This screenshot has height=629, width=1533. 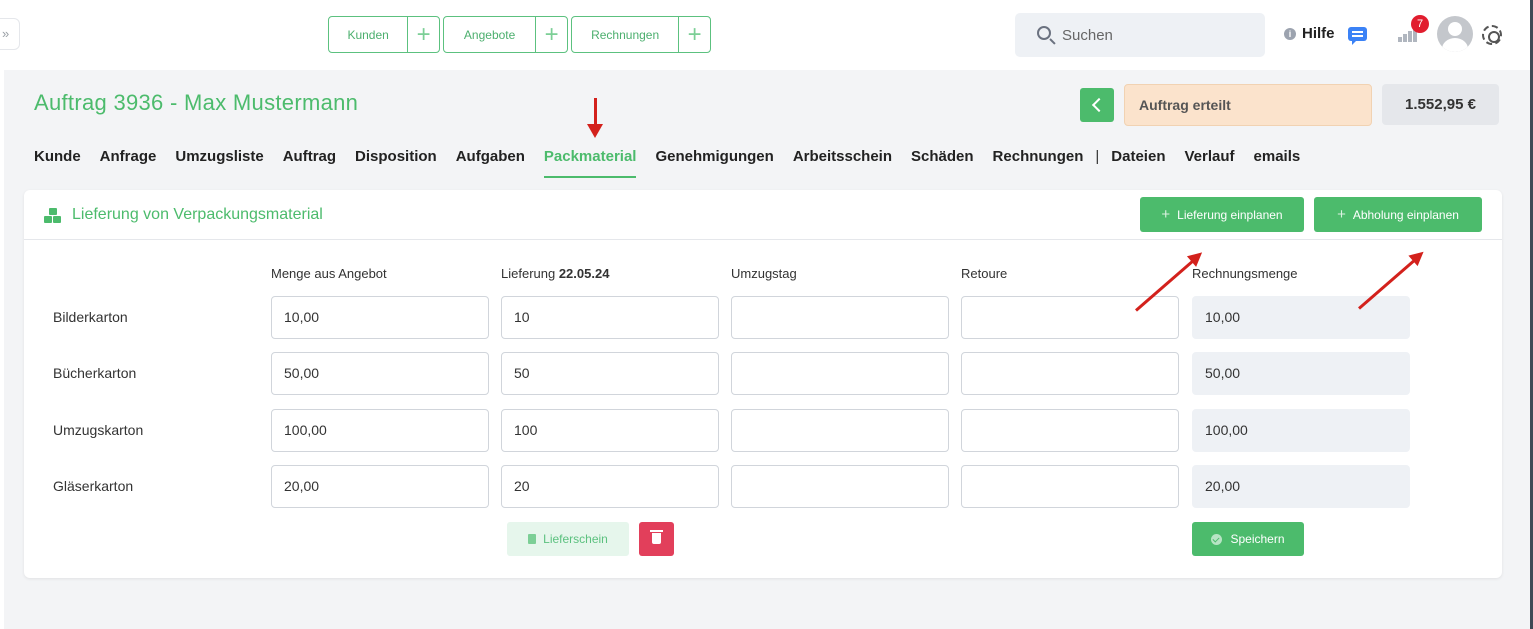 What do you see at coordinates (1357, 36) in the screenshot?
I see `chat-icon` at bounding box center [1357, 36].